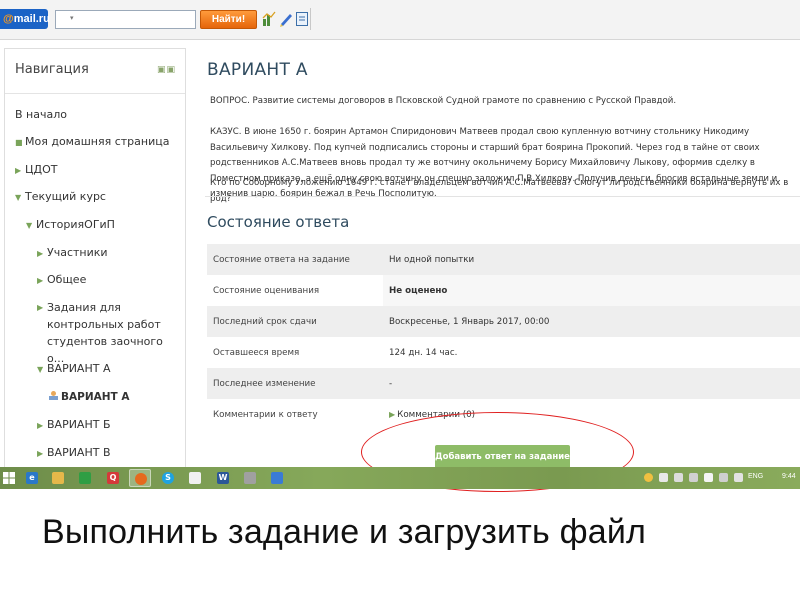  I want to click on nav-item-variant-a-current: ВАРИАНТ А, so click(88, 396).